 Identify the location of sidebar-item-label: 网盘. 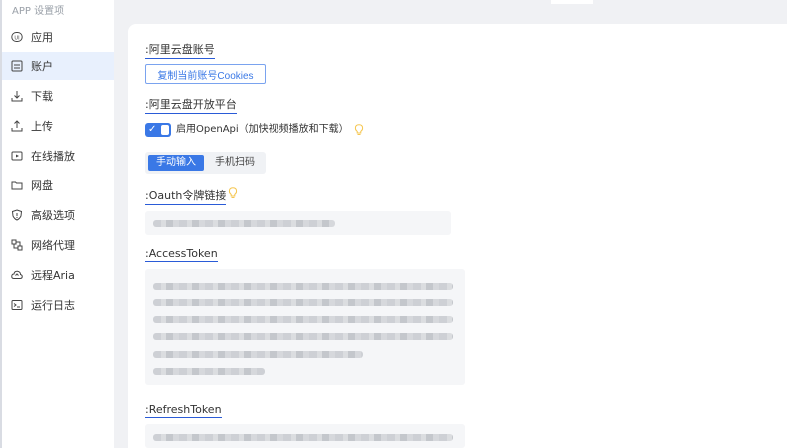
(42, 185).